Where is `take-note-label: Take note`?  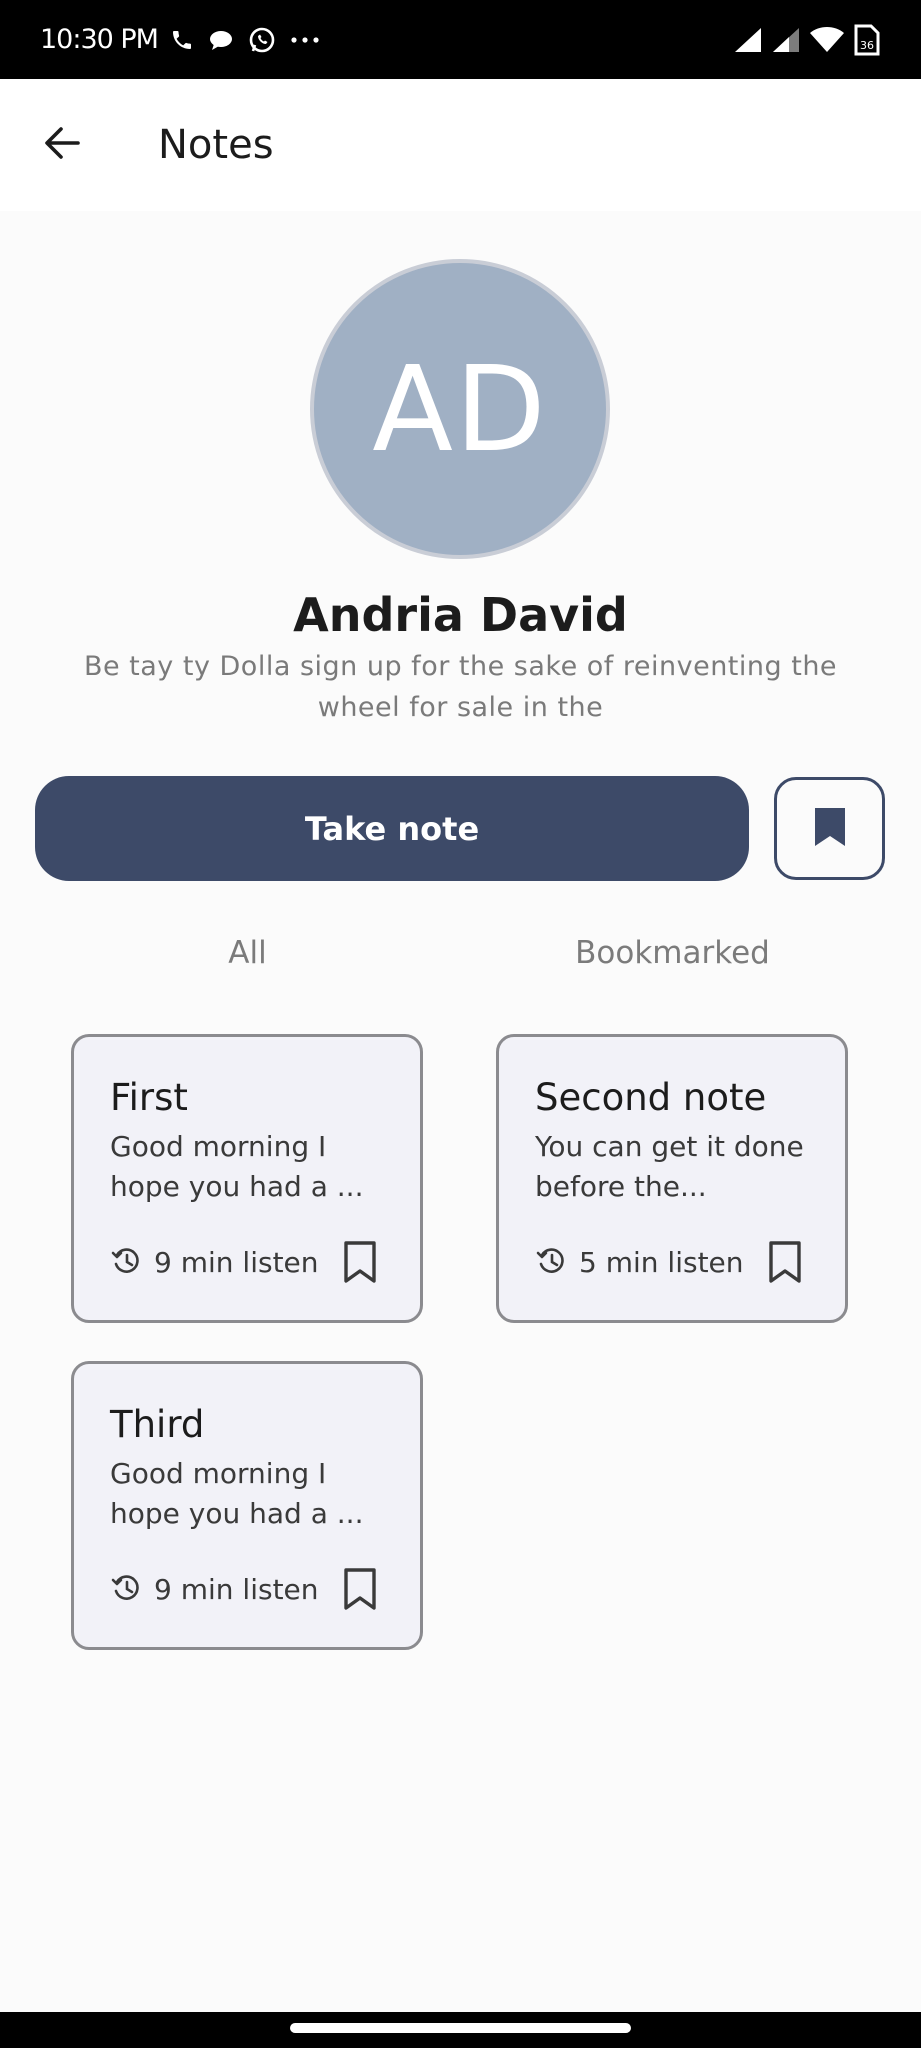 take-note-label: Take note is located at coordinates (392, 828).